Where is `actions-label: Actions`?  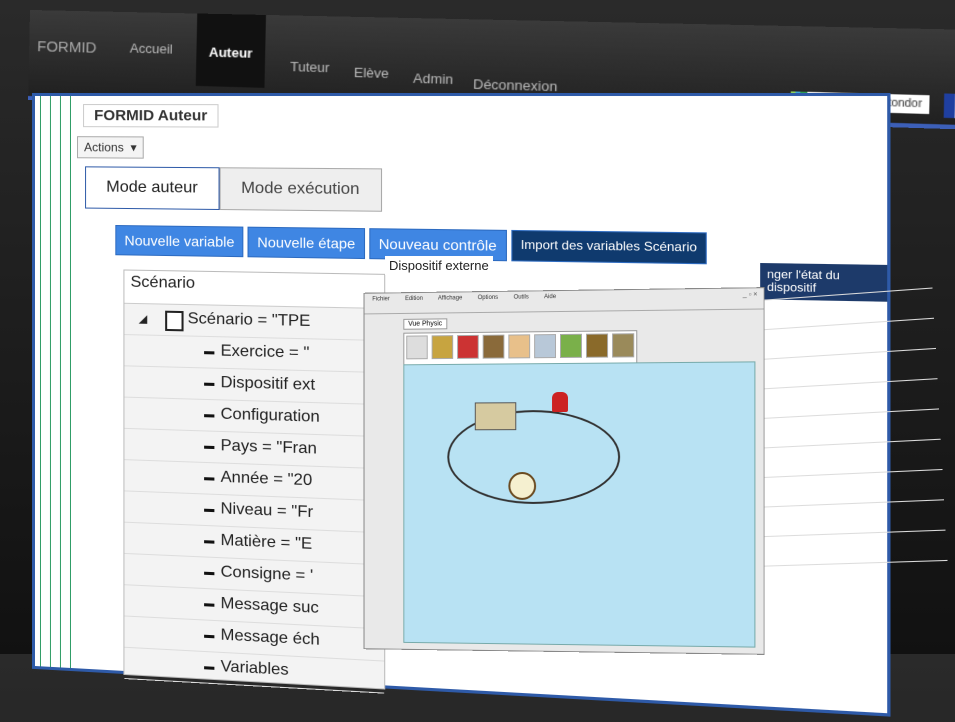 actions-label: Actions is located at coordinates (104, 147).